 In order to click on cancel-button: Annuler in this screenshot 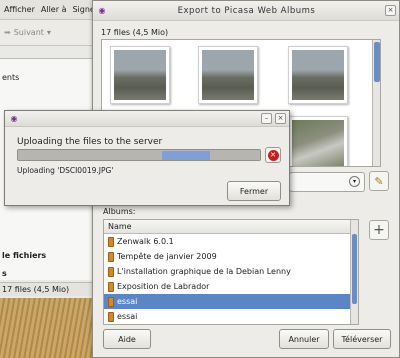, I will do `click(304, 339)`.